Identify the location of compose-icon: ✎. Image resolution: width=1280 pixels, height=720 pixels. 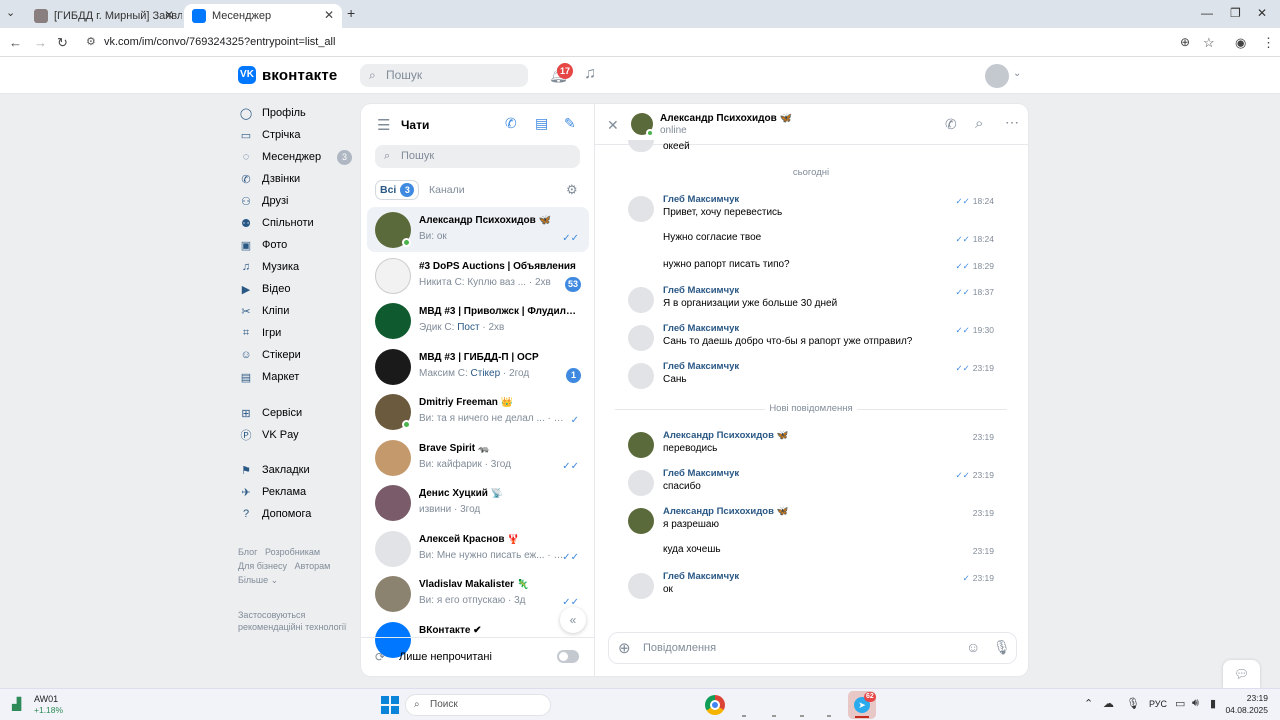
(570, 123).